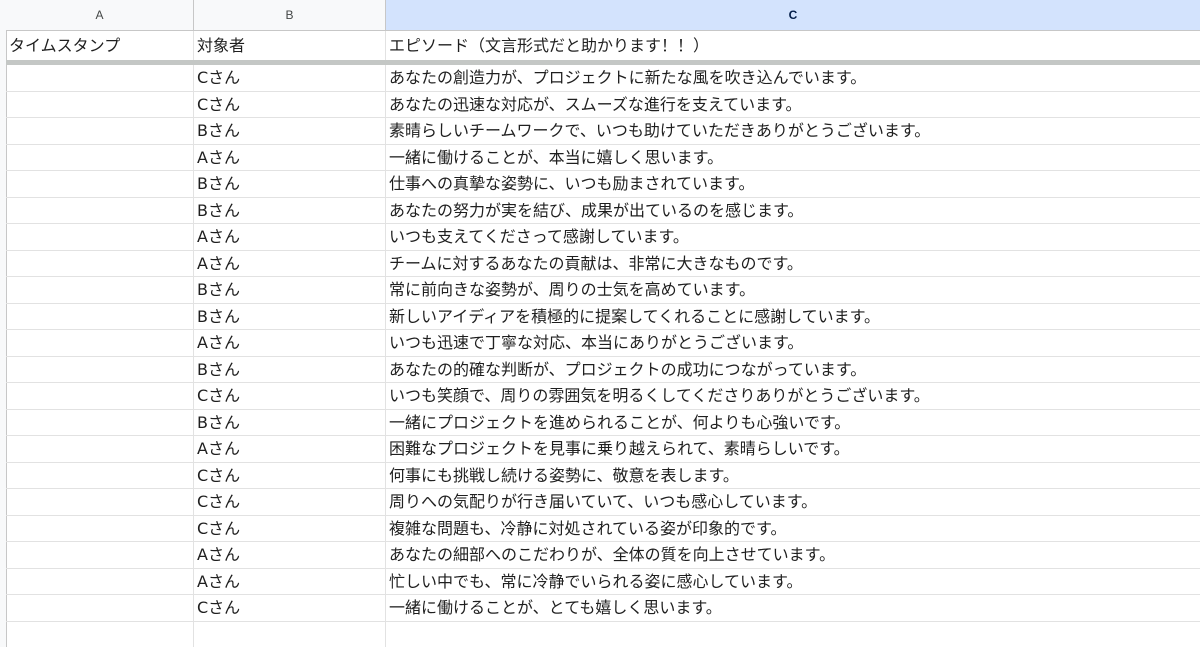 This screenshot has height=647, width=1200. I want to click on column-header-a: A, so click(100, 15).